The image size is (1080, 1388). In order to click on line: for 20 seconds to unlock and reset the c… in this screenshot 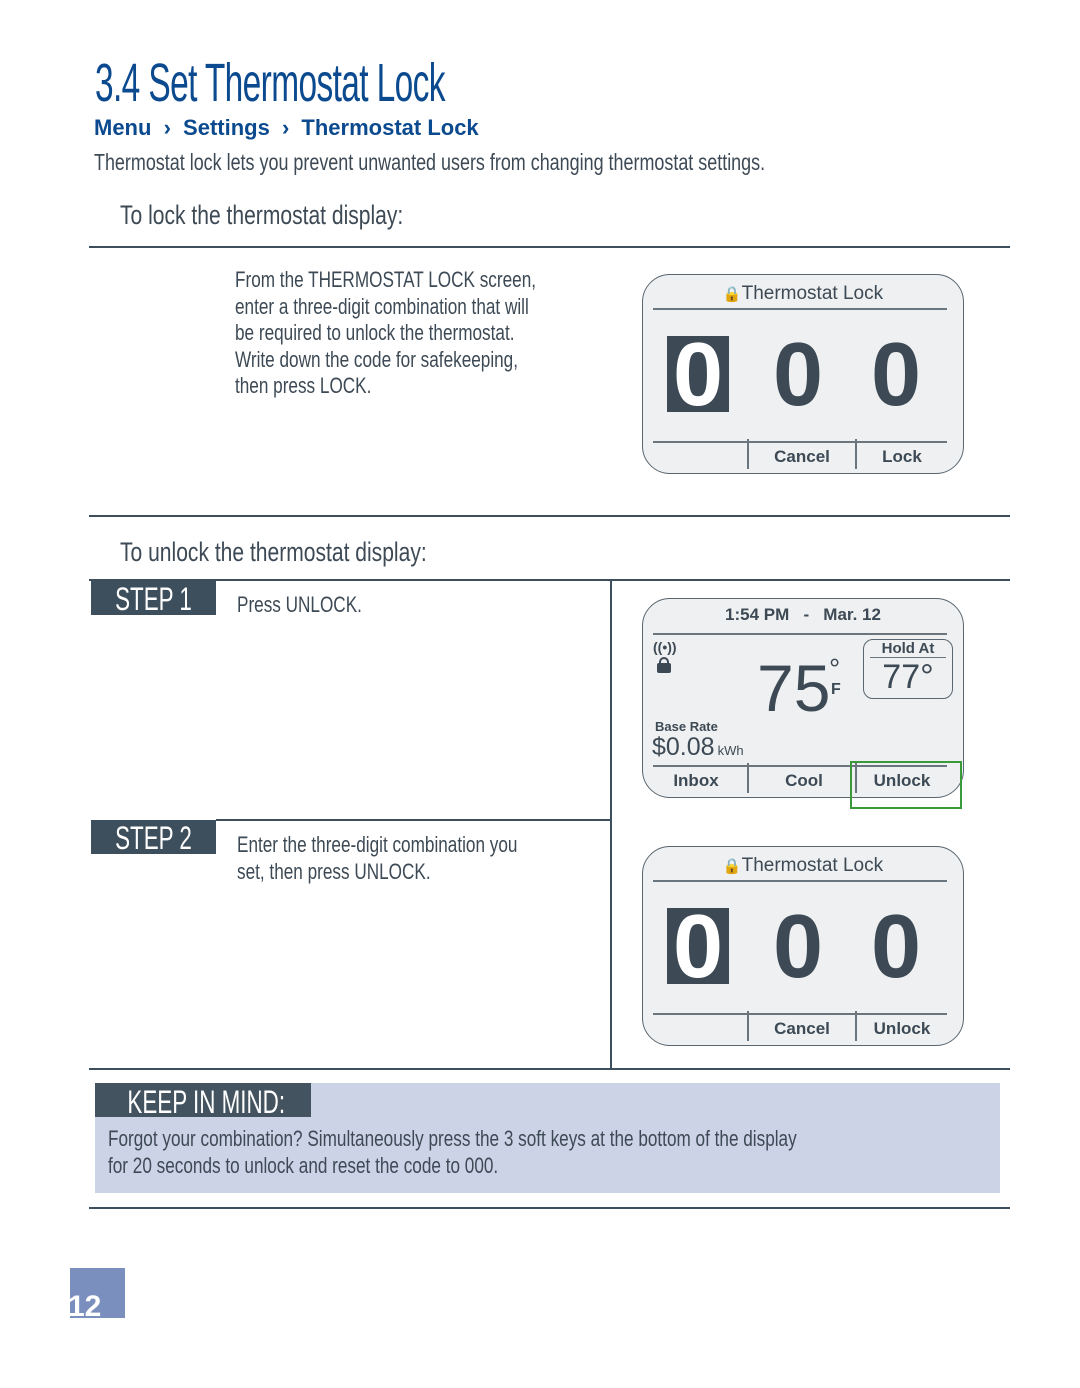, I will do `click(303, 1165)`.